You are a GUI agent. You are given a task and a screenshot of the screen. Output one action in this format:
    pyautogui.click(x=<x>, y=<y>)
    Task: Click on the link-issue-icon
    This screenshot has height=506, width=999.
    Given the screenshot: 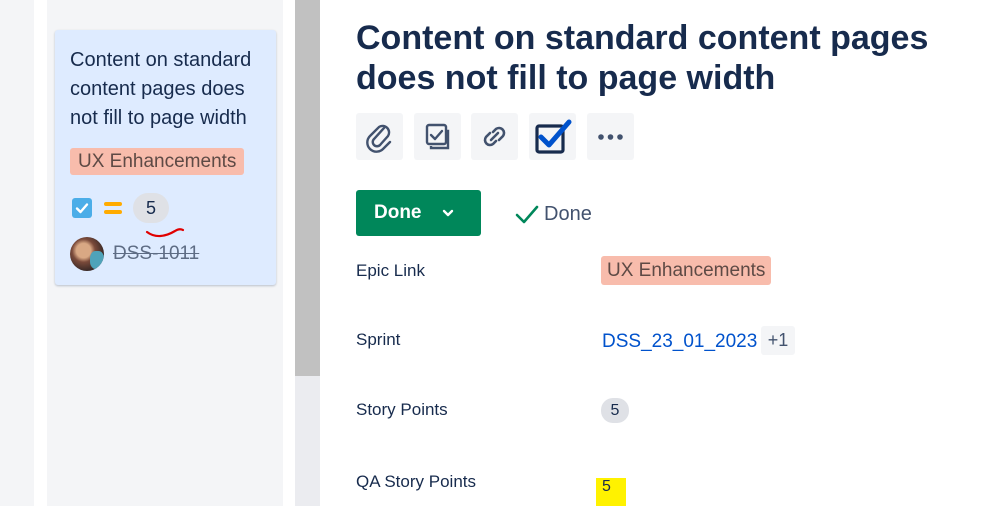 What is the action you would take?
    pyautogui.click(x=494, y=136)
    